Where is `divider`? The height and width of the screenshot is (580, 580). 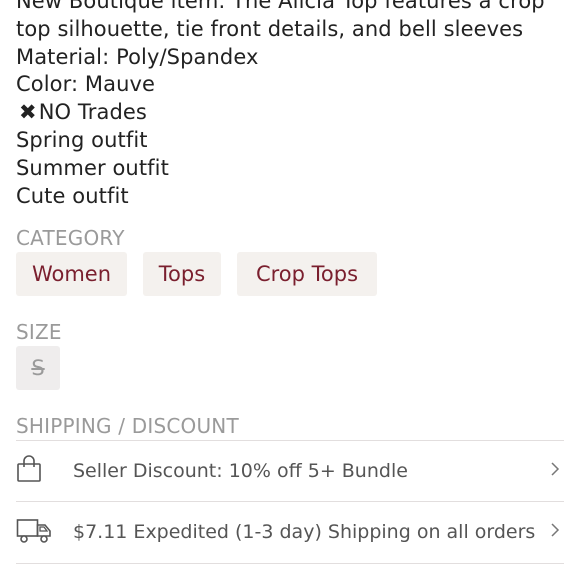
divider is located at coordinates (290, 563).